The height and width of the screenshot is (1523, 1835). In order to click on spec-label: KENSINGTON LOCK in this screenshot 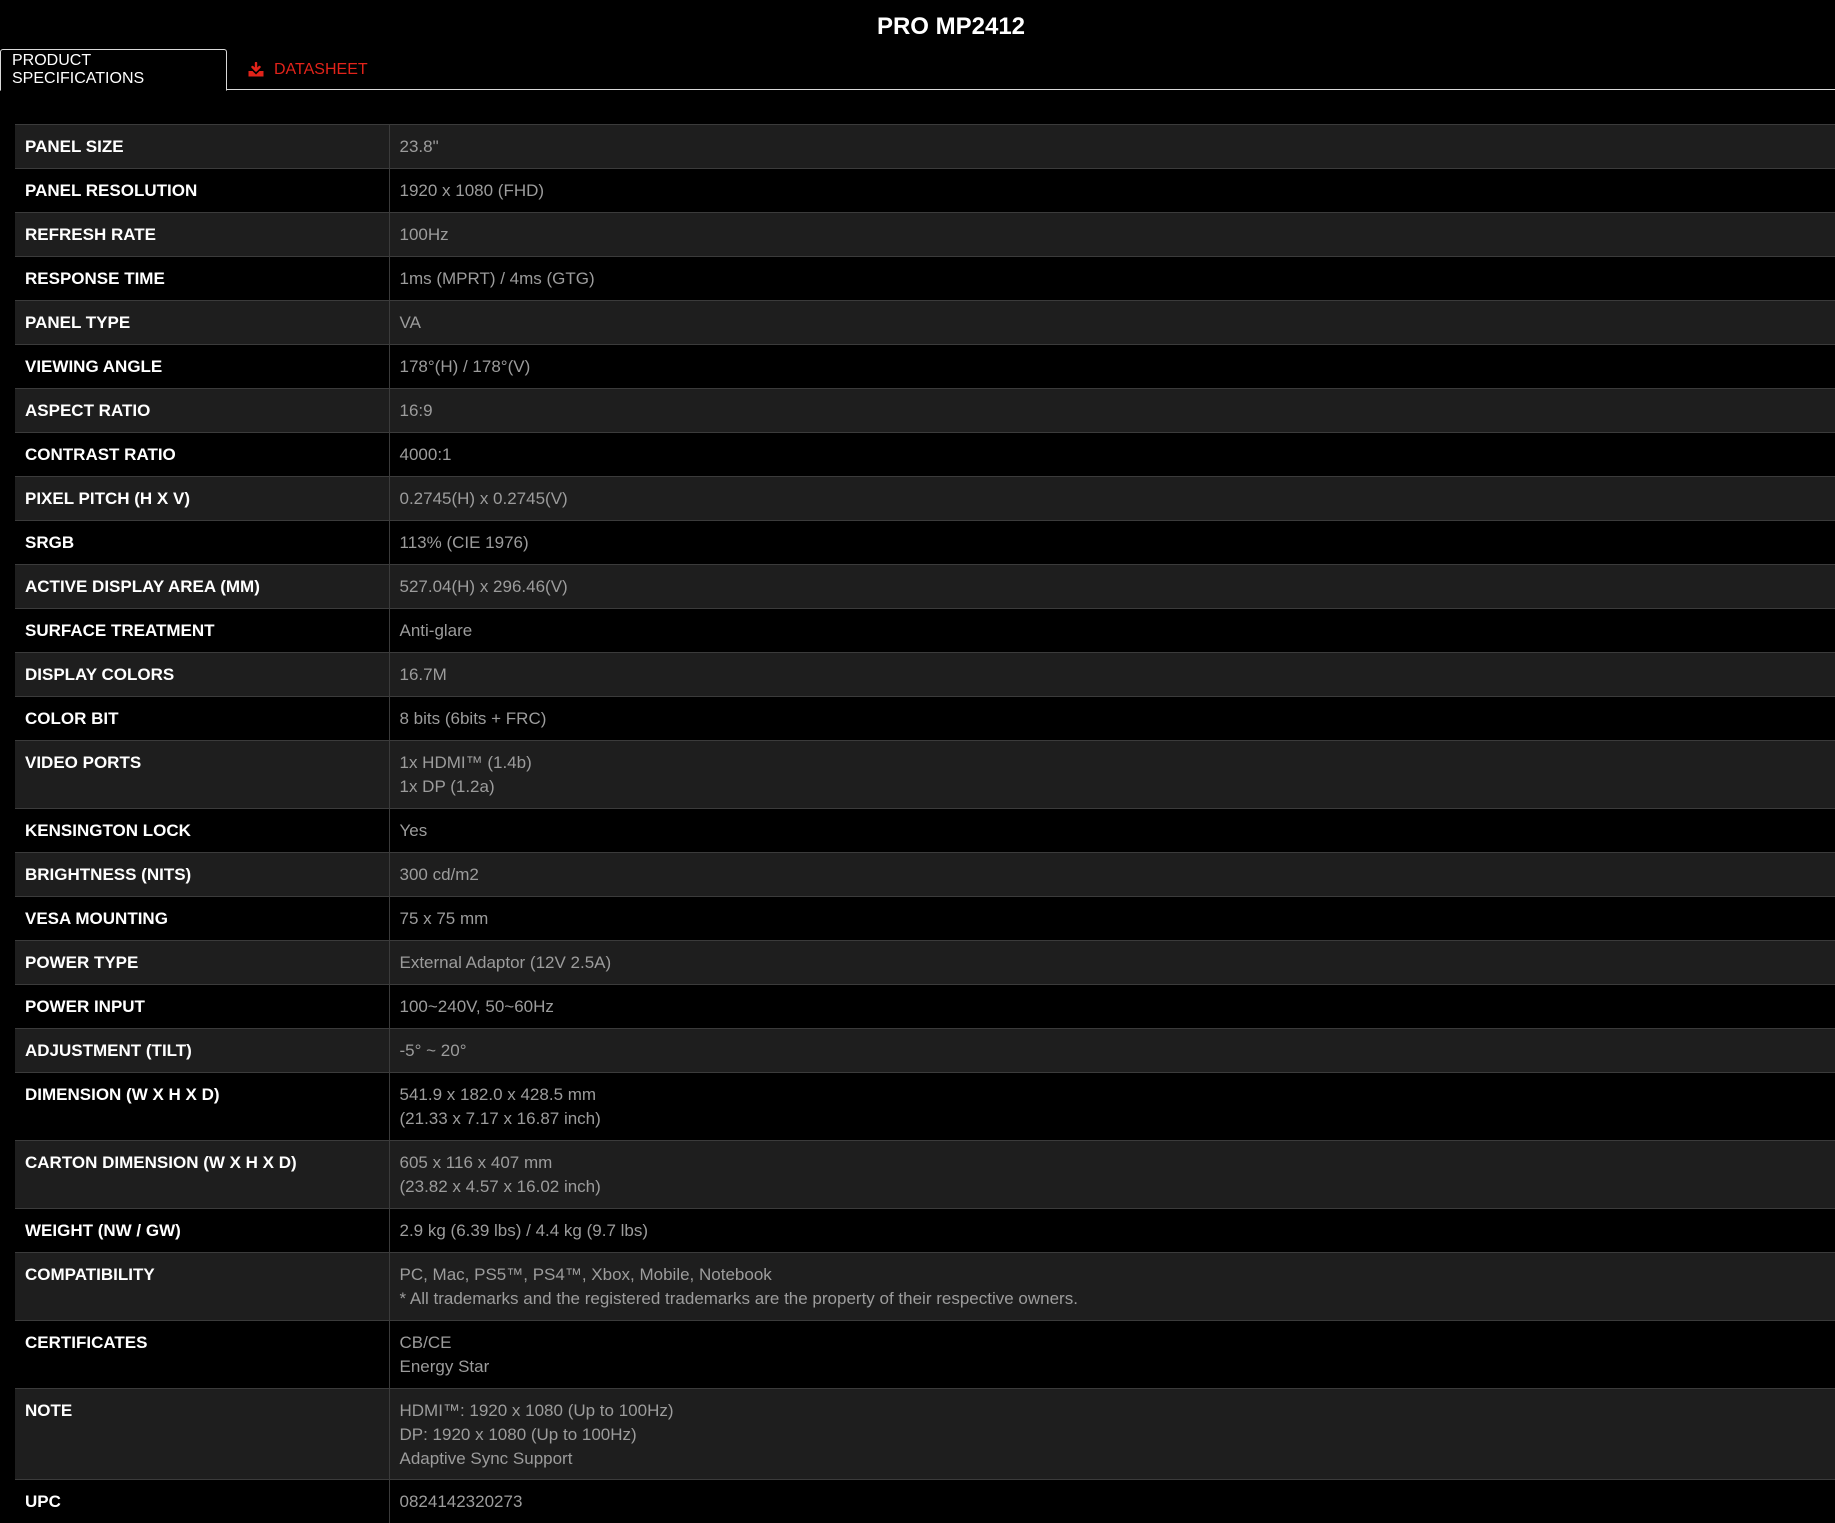, I will do `click(202, 831)`.